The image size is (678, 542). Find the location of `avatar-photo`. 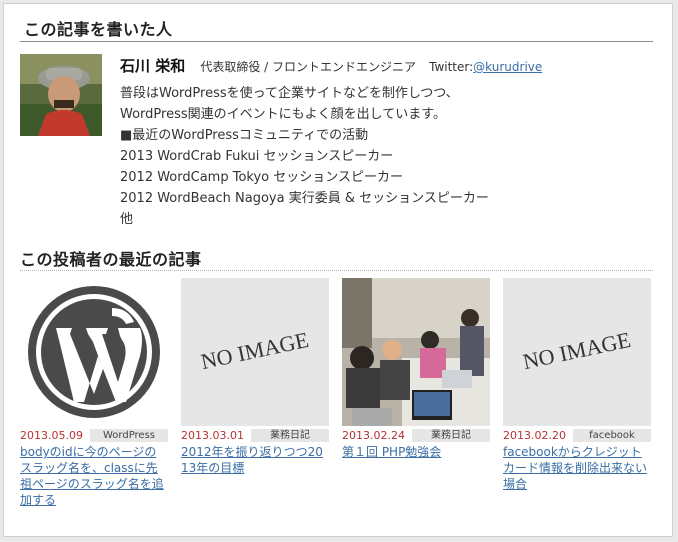

avatar-photo is located at coordinates (61, 95).